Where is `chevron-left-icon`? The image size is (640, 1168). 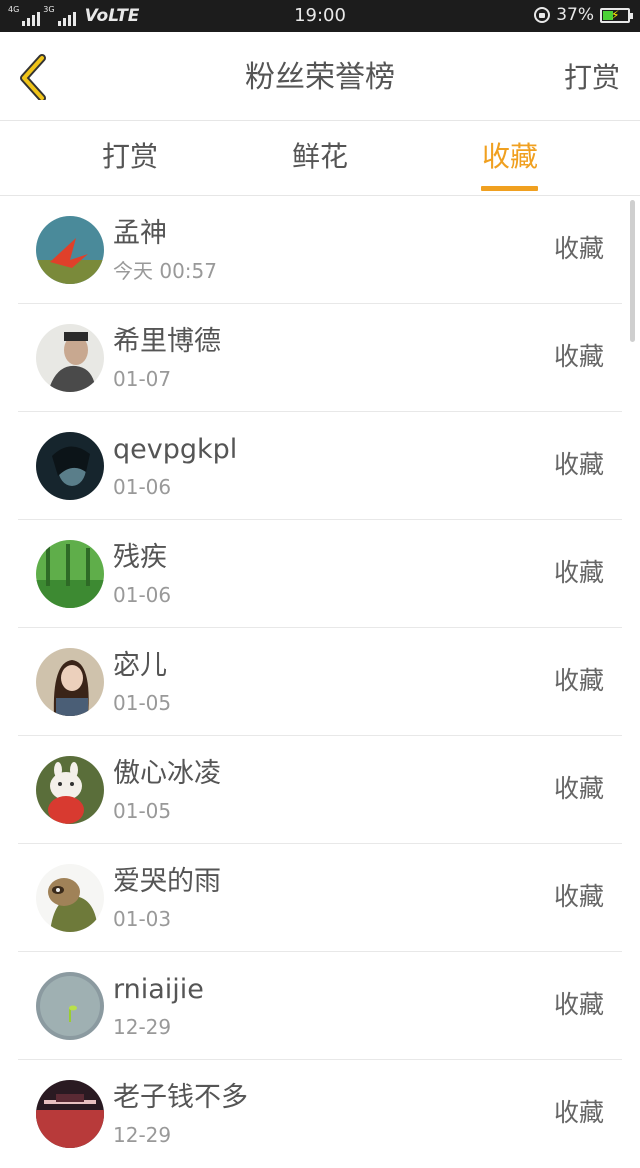 chevron-left-icon is located at coordinates (33, 78).